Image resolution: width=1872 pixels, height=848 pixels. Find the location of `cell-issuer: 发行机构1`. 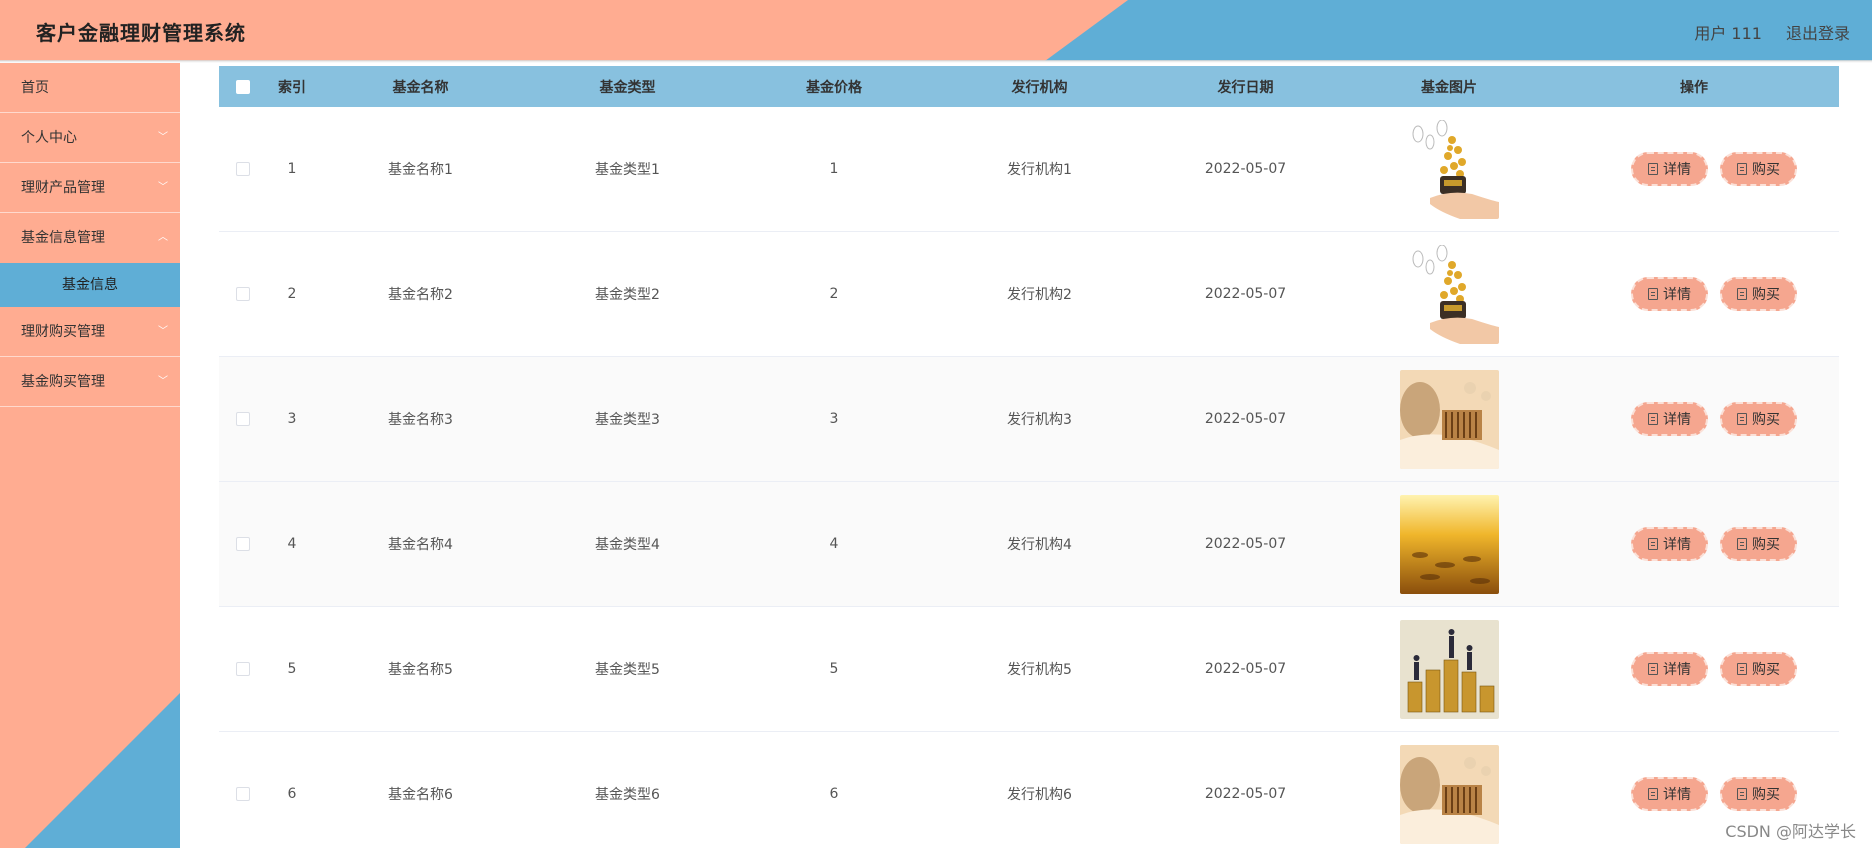

cell-issuer: 发行机构1 is located at coordinates (1039, 170).